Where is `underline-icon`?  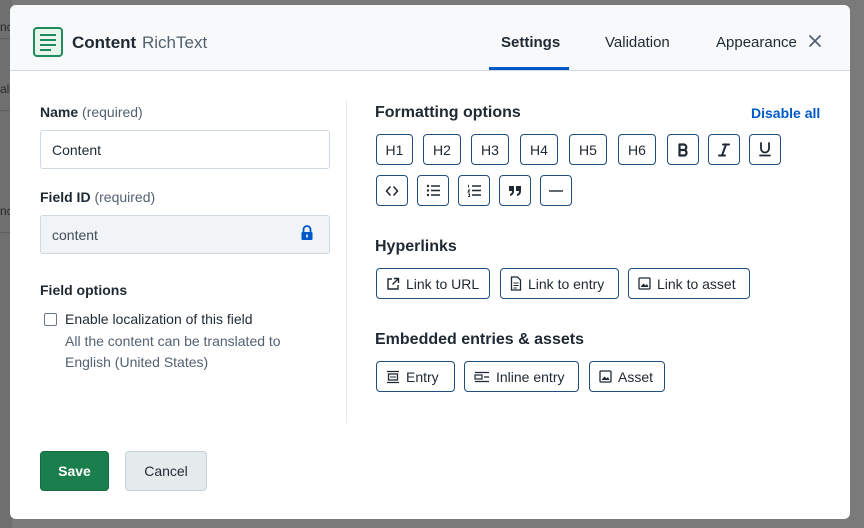 underline-icon is located at coordinates (765, 149).